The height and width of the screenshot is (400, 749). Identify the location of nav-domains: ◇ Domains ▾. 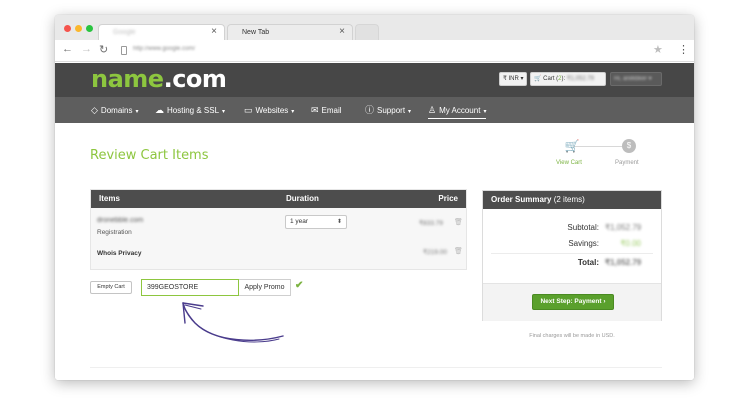
(115, 110).